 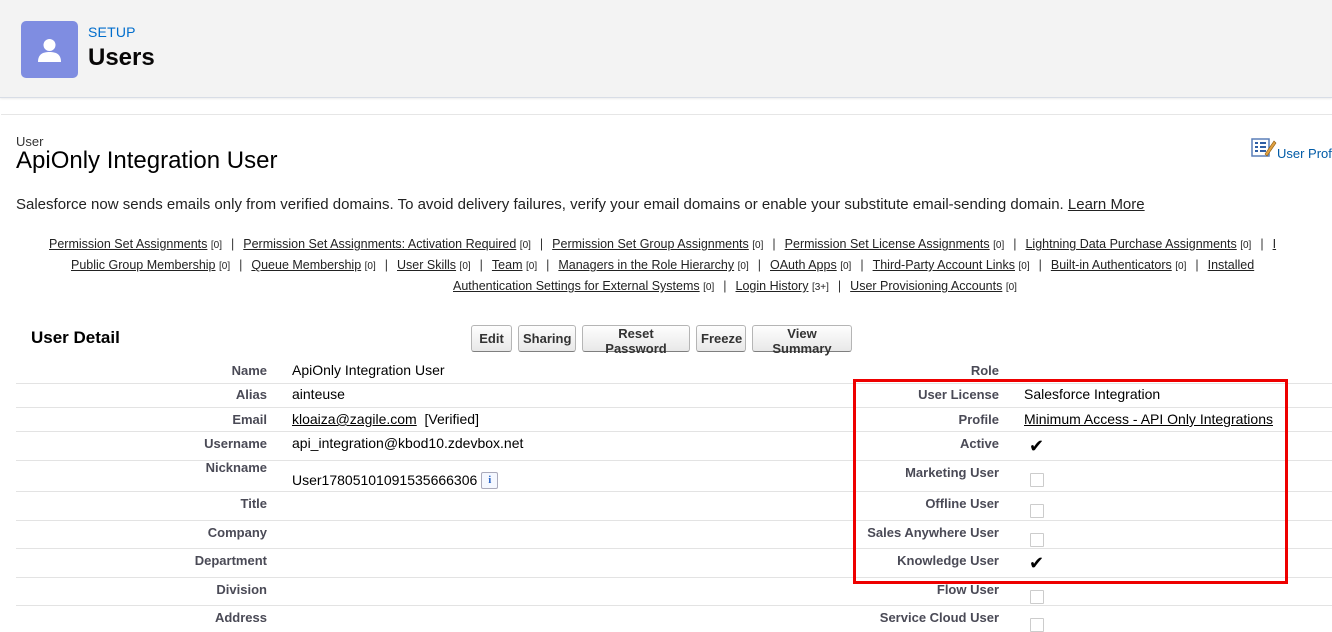 What do you see at coordinates (251, 394) in the screenshot?
I see `field-label: Alias` at bounding box center [251, 394].